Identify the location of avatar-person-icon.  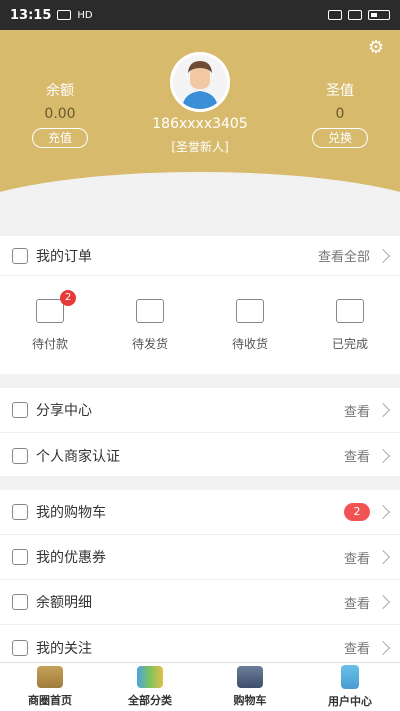
(200, 82).